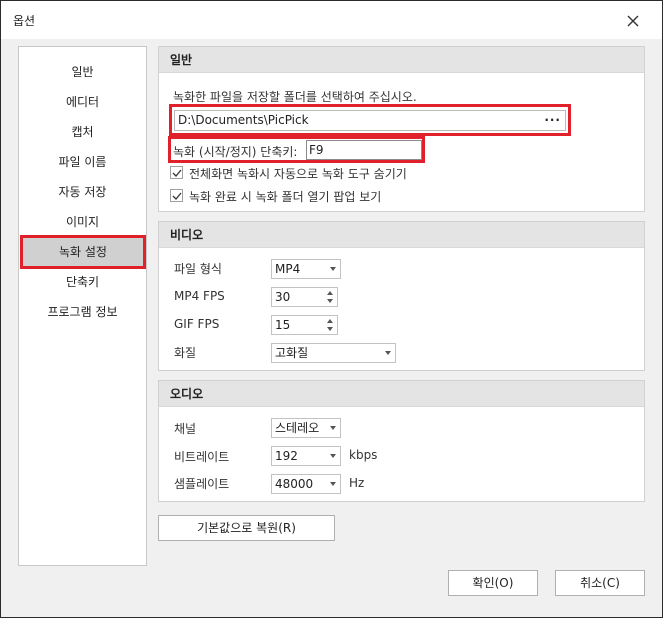 The image size is (663, 618). Describe the element at coordinates (401, 235) in the screenshot. I see `video-group-header: 비디오` at that location.